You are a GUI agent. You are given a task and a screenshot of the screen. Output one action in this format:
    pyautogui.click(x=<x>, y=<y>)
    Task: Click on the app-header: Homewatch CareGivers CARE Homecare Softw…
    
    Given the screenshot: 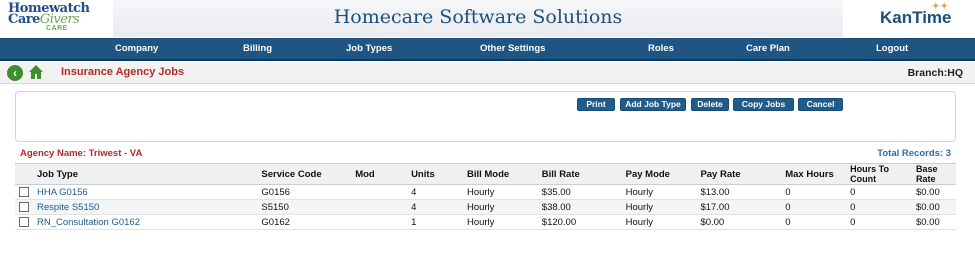 What is the action you would take?
    pyautogui.click(x=487, y=19)
    